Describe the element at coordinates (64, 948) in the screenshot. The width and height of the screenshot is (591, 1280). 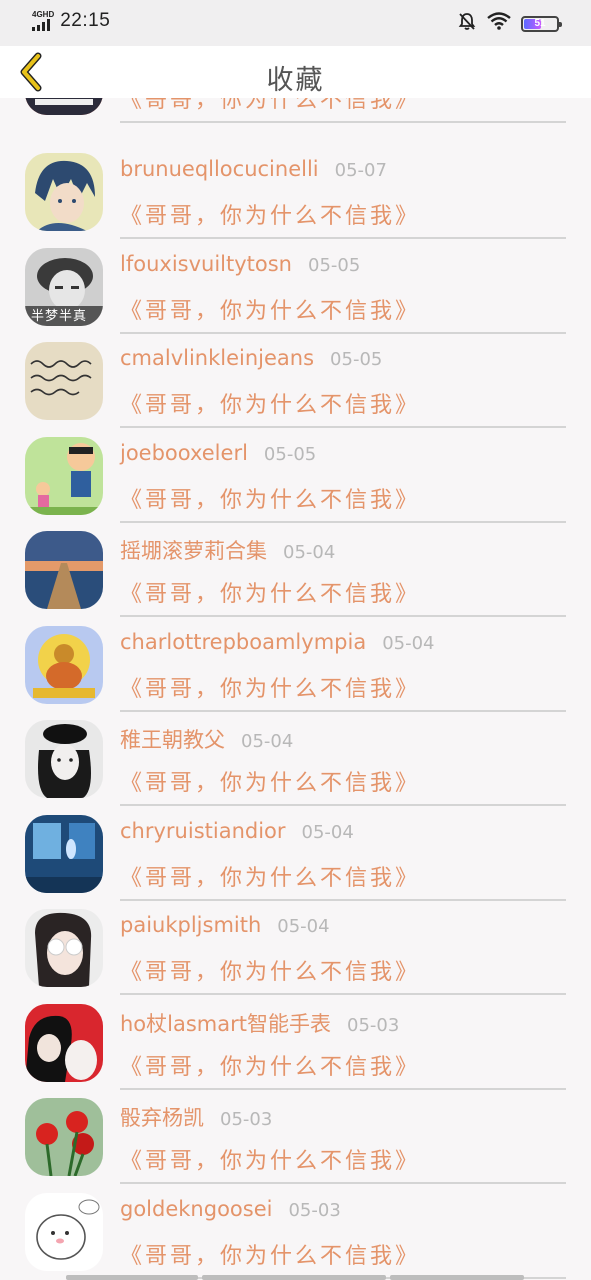
I see `girl-sunglasses-avatar` at that location.